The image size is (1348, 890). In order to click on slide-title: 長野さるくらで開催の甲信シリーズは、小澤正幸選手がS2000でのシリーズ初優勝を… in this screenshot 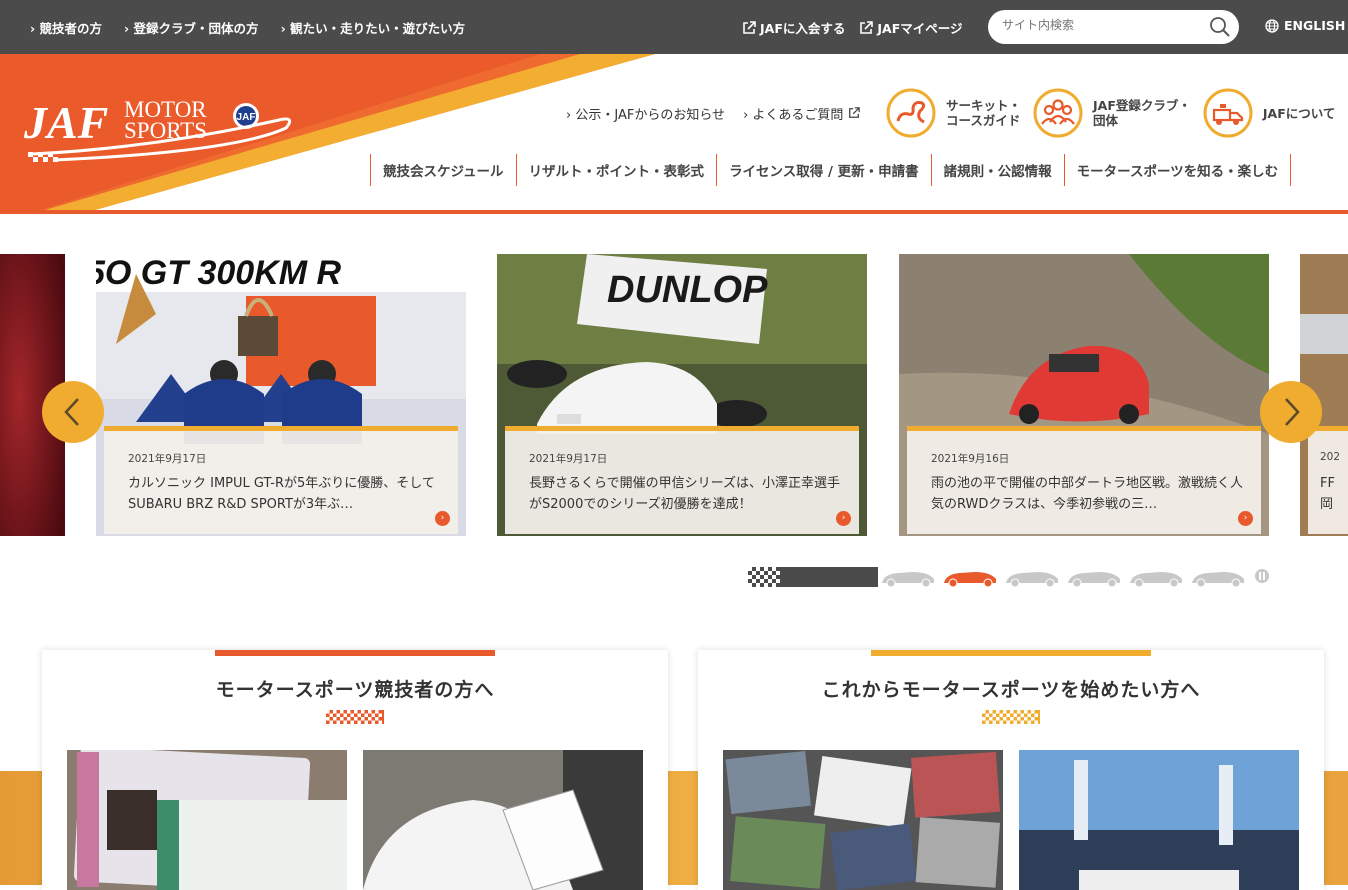, I will do `click(684, 494)`.